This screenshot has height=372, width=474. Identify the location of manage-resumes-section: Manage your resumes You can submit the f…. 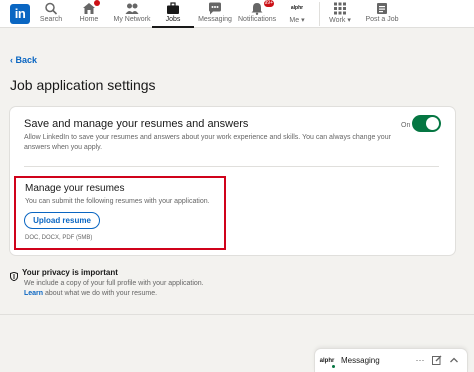
(120, 213).